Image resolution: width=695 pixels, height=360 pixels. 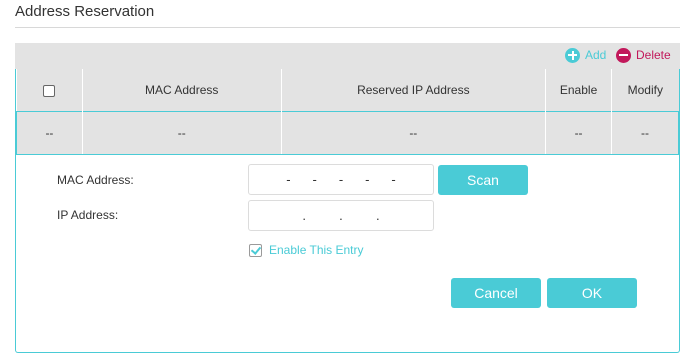 I want to click on add-label: Add, so click(x=596, y=55).